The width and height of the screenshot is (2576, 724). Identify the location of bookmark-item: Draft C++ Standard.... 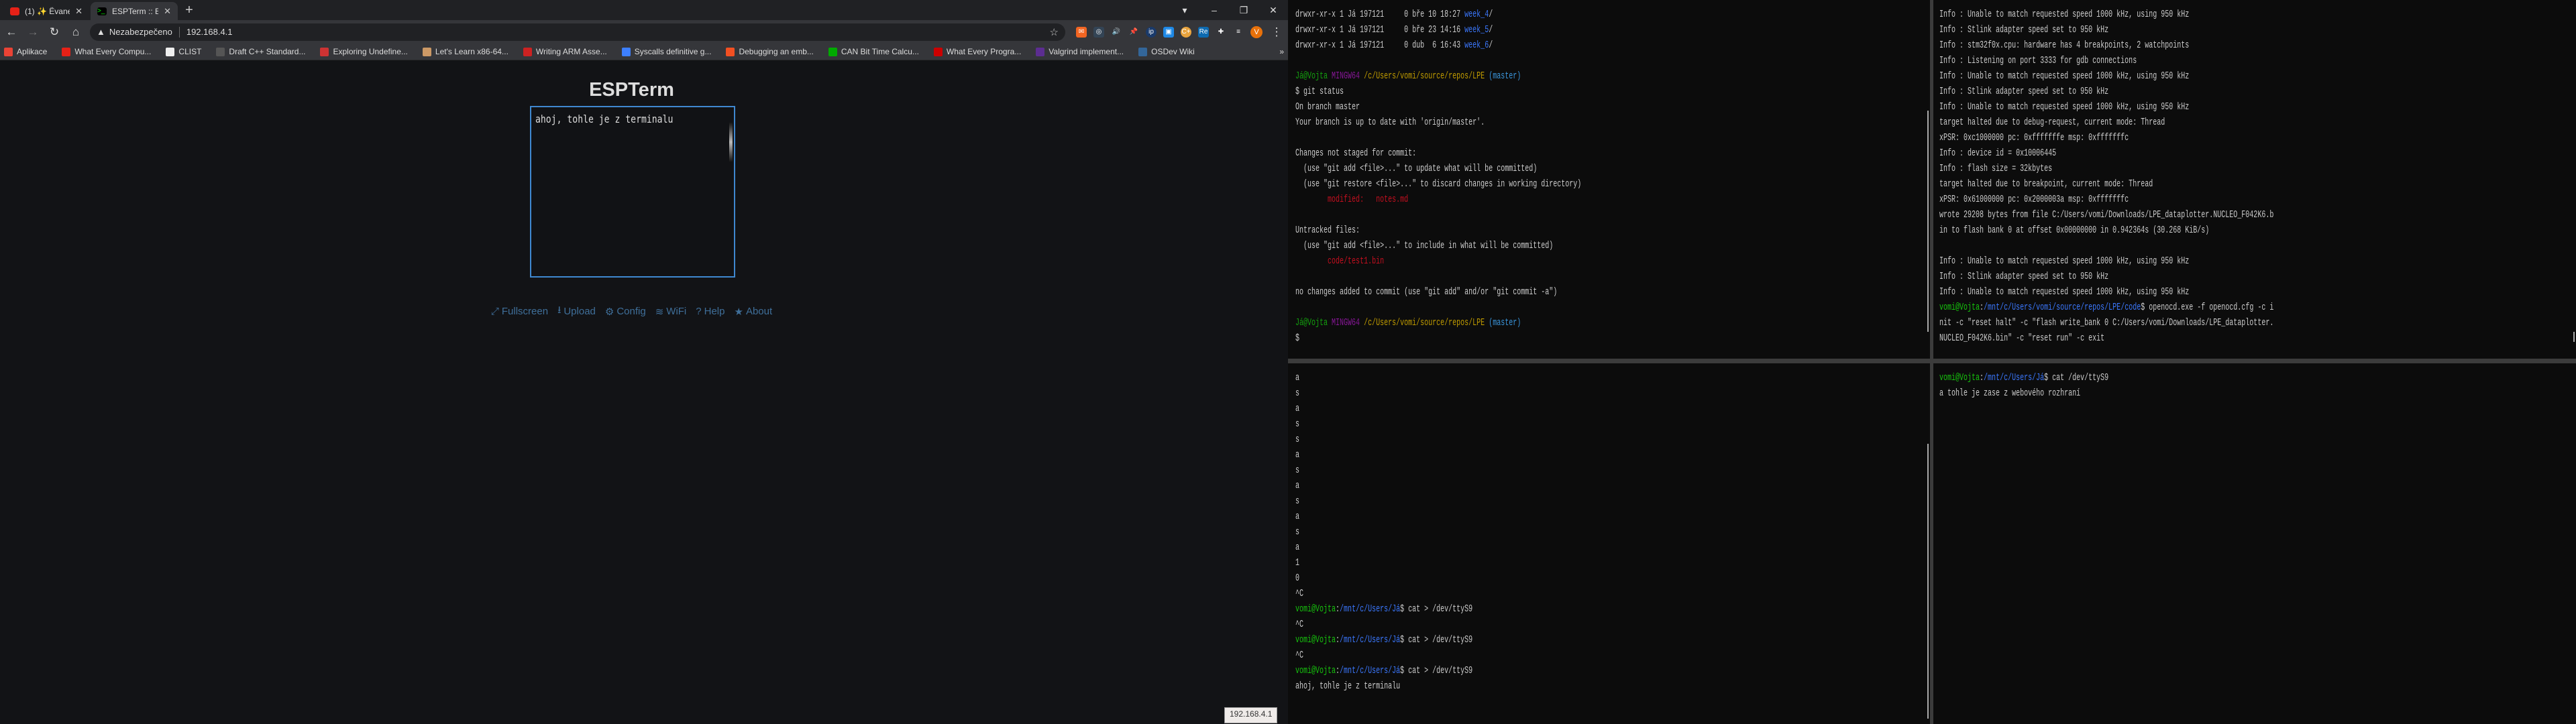
(260, 52).